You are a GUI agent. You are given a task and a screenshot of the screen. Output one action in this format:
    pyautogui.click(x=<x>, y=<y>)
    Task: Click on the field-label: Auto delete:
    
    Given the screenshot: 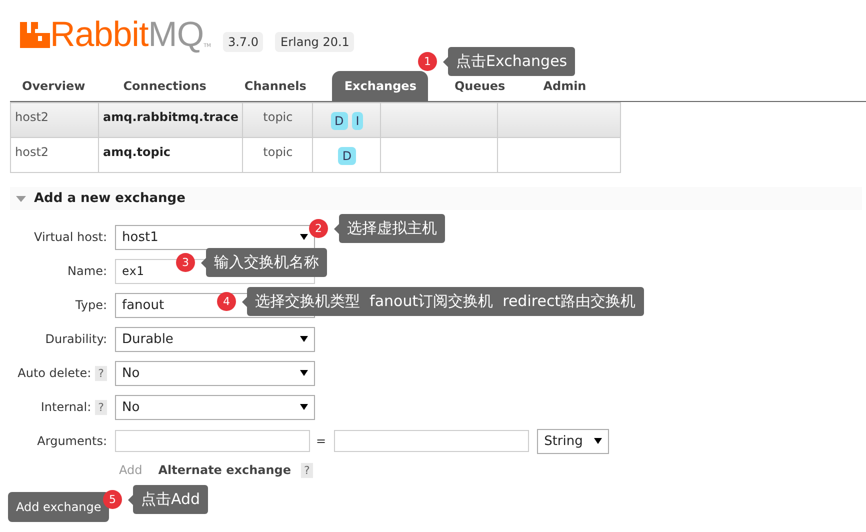 What is the action you would take?
    pyautogui.click(x=55, y=373)
    